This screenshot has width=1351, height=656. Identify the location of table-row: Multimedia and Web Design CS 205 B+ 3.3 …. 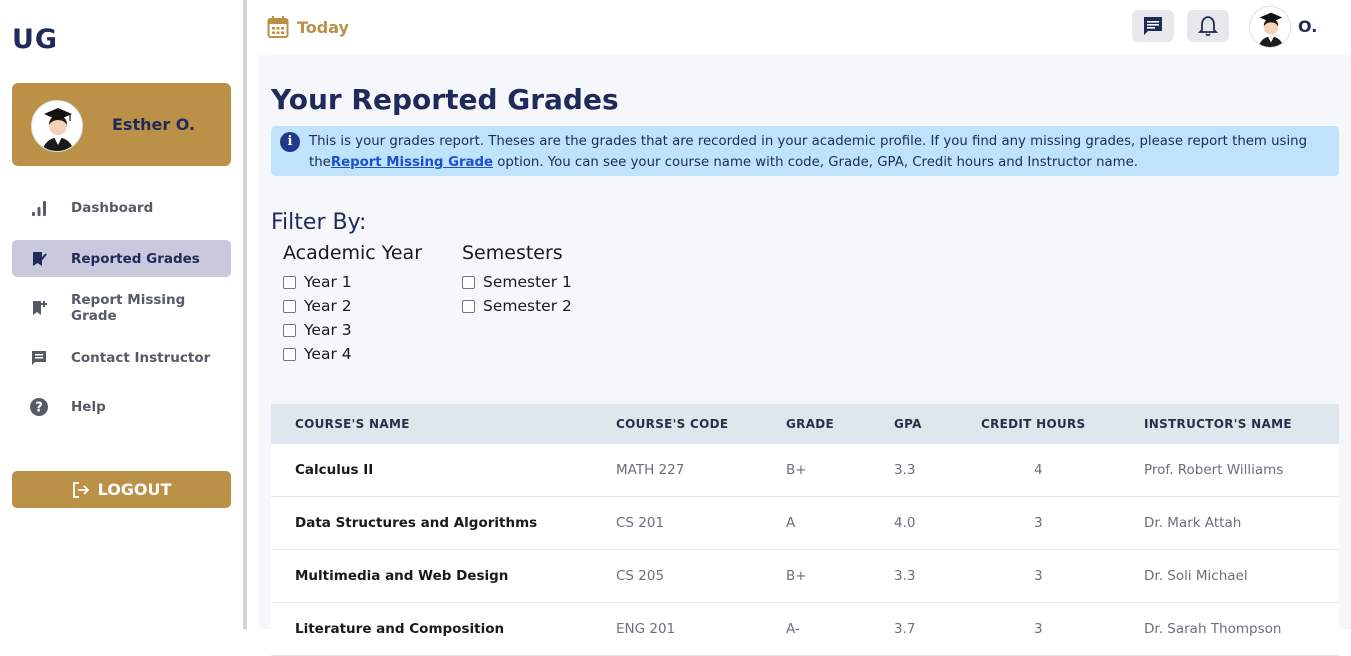
(805, 576).